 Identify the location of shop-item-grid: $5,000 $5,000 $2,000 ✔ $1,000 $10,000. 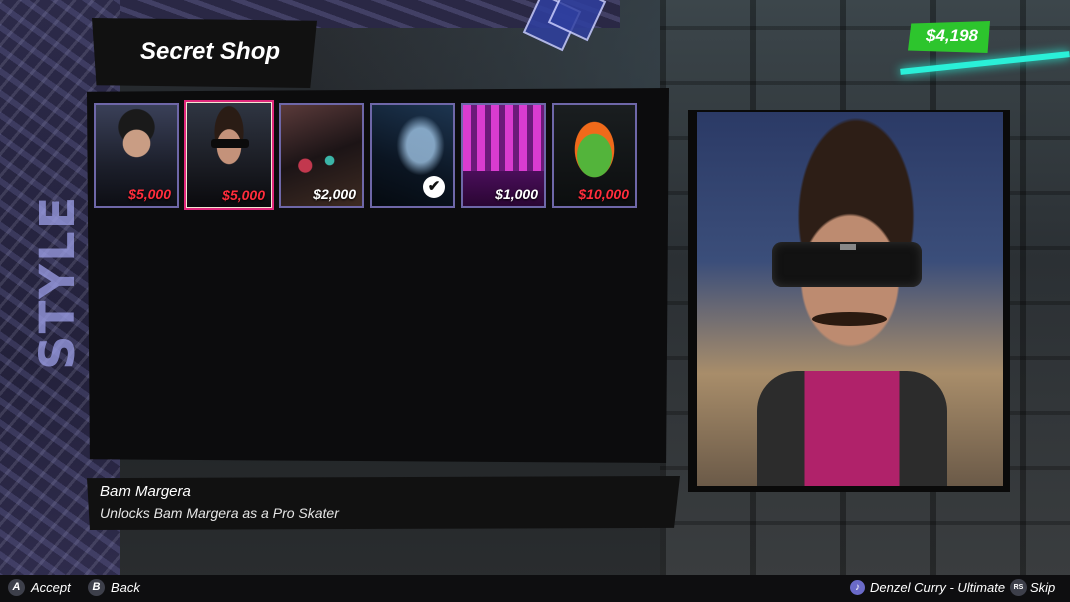
(365, 155).